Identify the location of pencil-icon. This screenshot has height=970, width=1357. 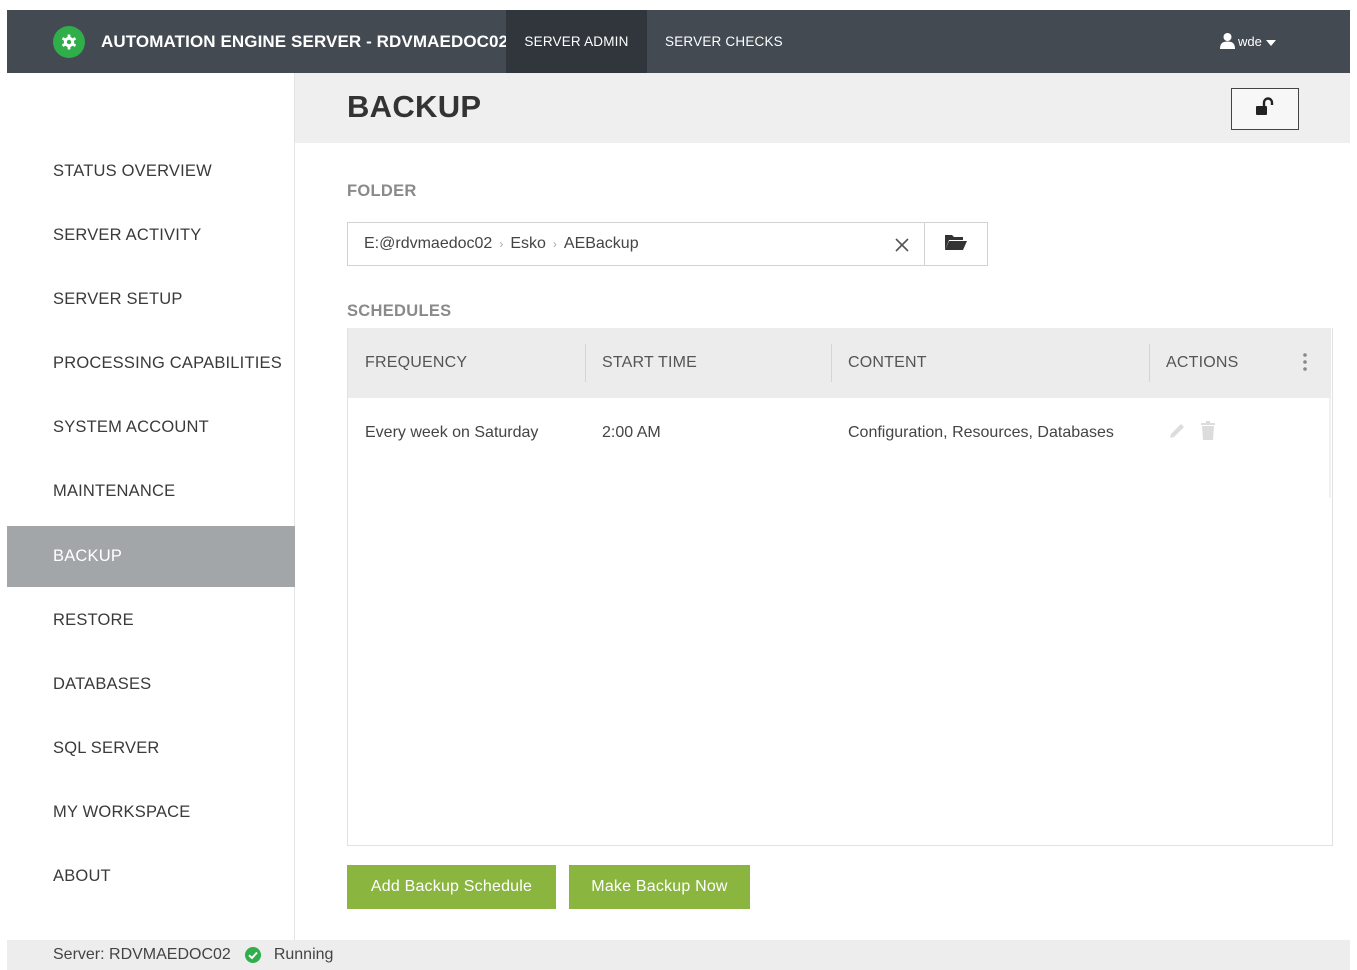
(1177, 433).